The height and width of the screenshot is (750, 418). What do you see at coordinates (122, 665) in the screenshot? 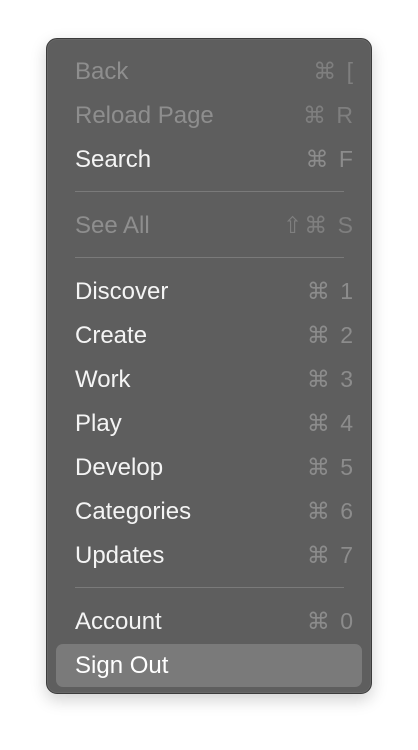
I see `menu-item-label: Sign Out` at bounding box center [122, 665].